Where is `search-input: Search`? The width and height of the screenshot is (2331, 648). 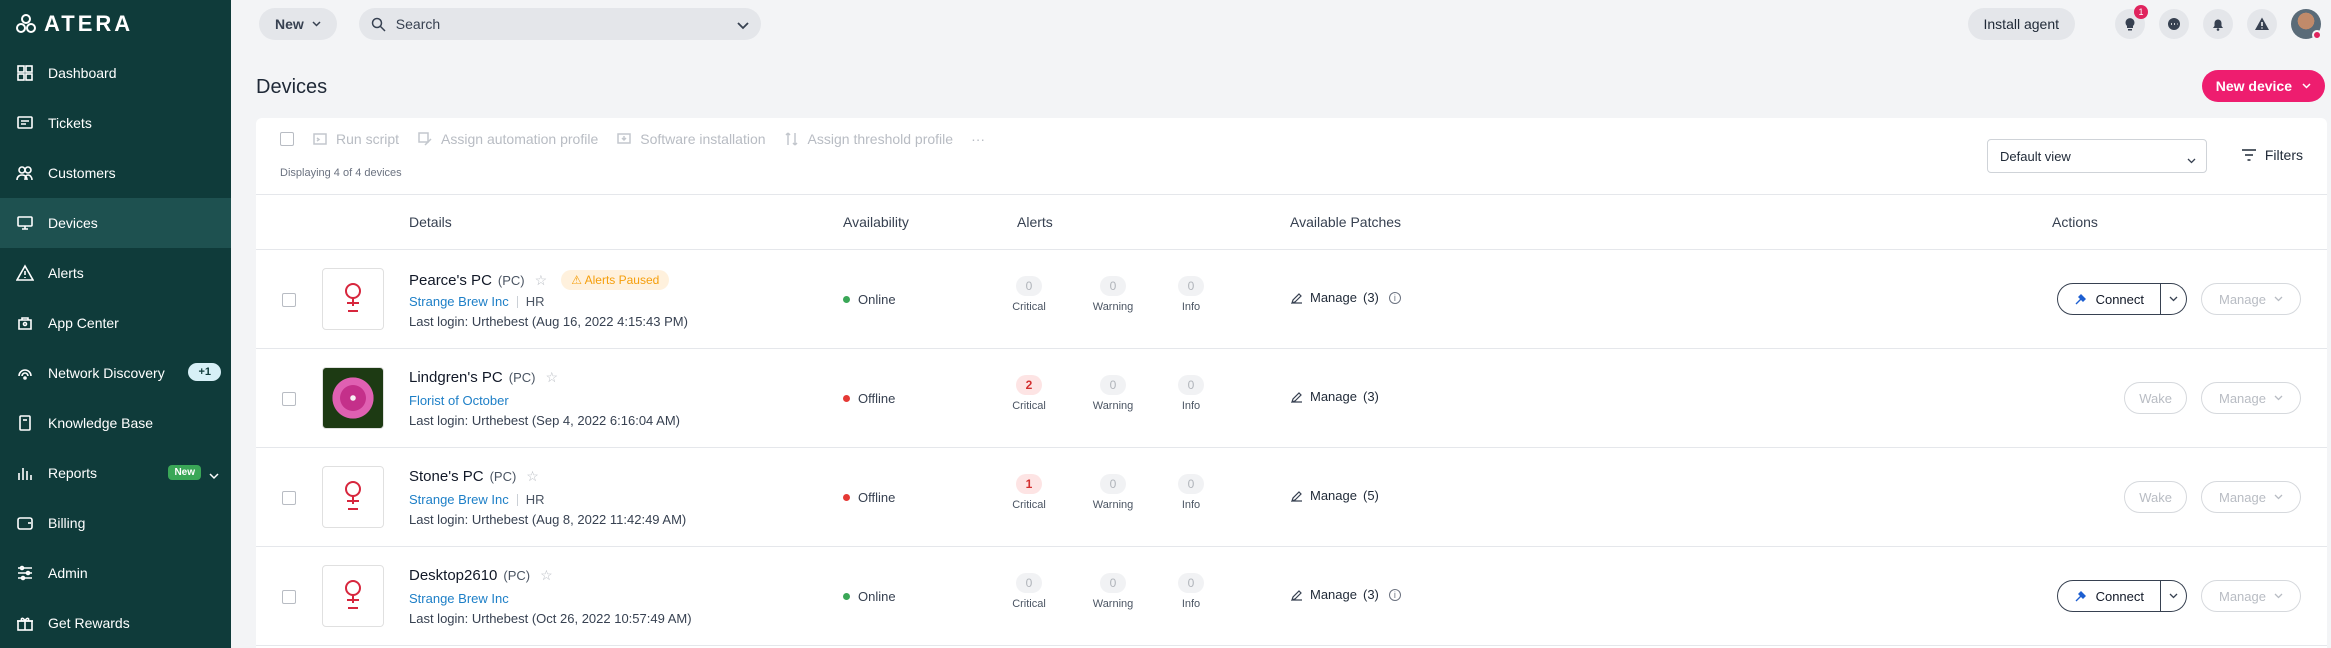
search-input: Search is located at coordinates (559, 24).